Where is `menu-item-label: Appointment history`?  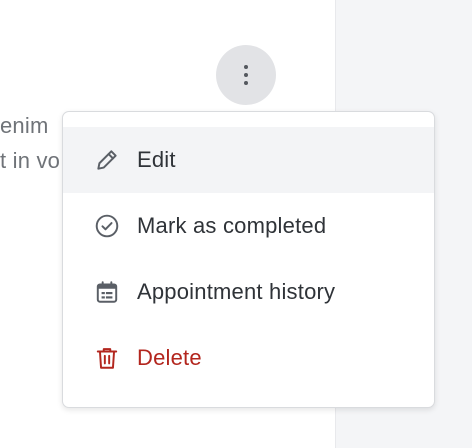 menu-item-label: Appointment history is located at coordinates (236, 291).